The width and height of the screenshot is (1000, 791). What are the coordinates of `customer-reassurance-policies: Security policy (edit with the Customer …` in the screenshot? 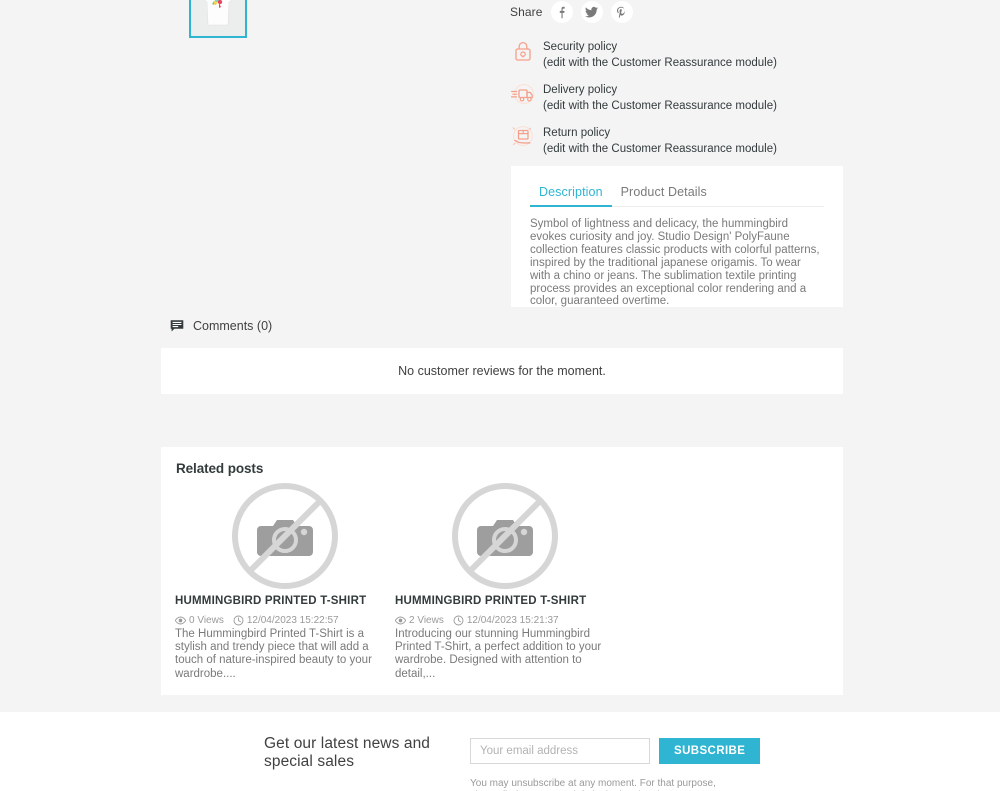 It's located at (680, 100).